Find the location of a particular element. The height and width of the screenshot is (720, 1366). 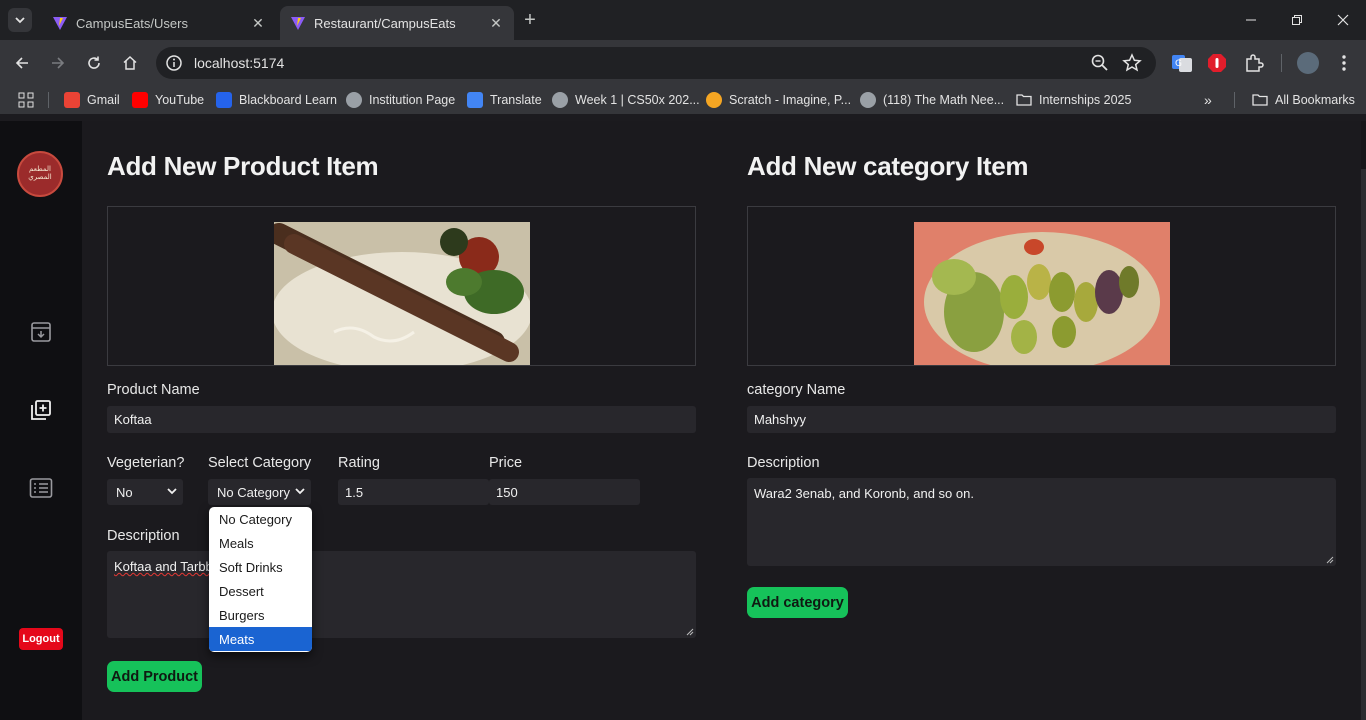

add-product-button: Add Product is located at coordinates (154, 676).